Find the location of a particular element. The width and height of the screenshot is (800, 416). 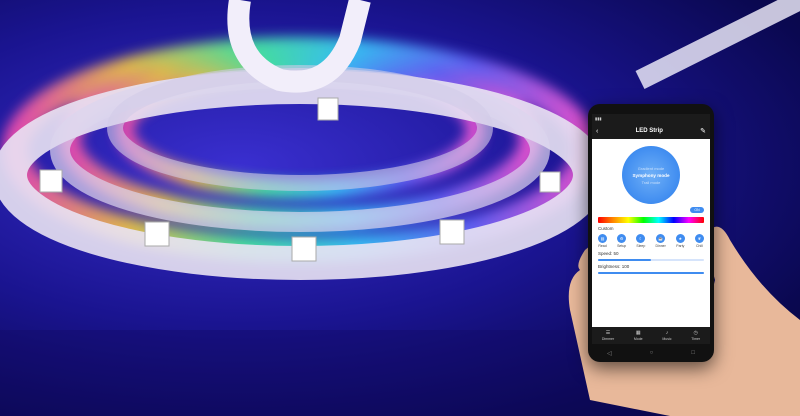

brightness-slider is located at coordinates (651, 273).